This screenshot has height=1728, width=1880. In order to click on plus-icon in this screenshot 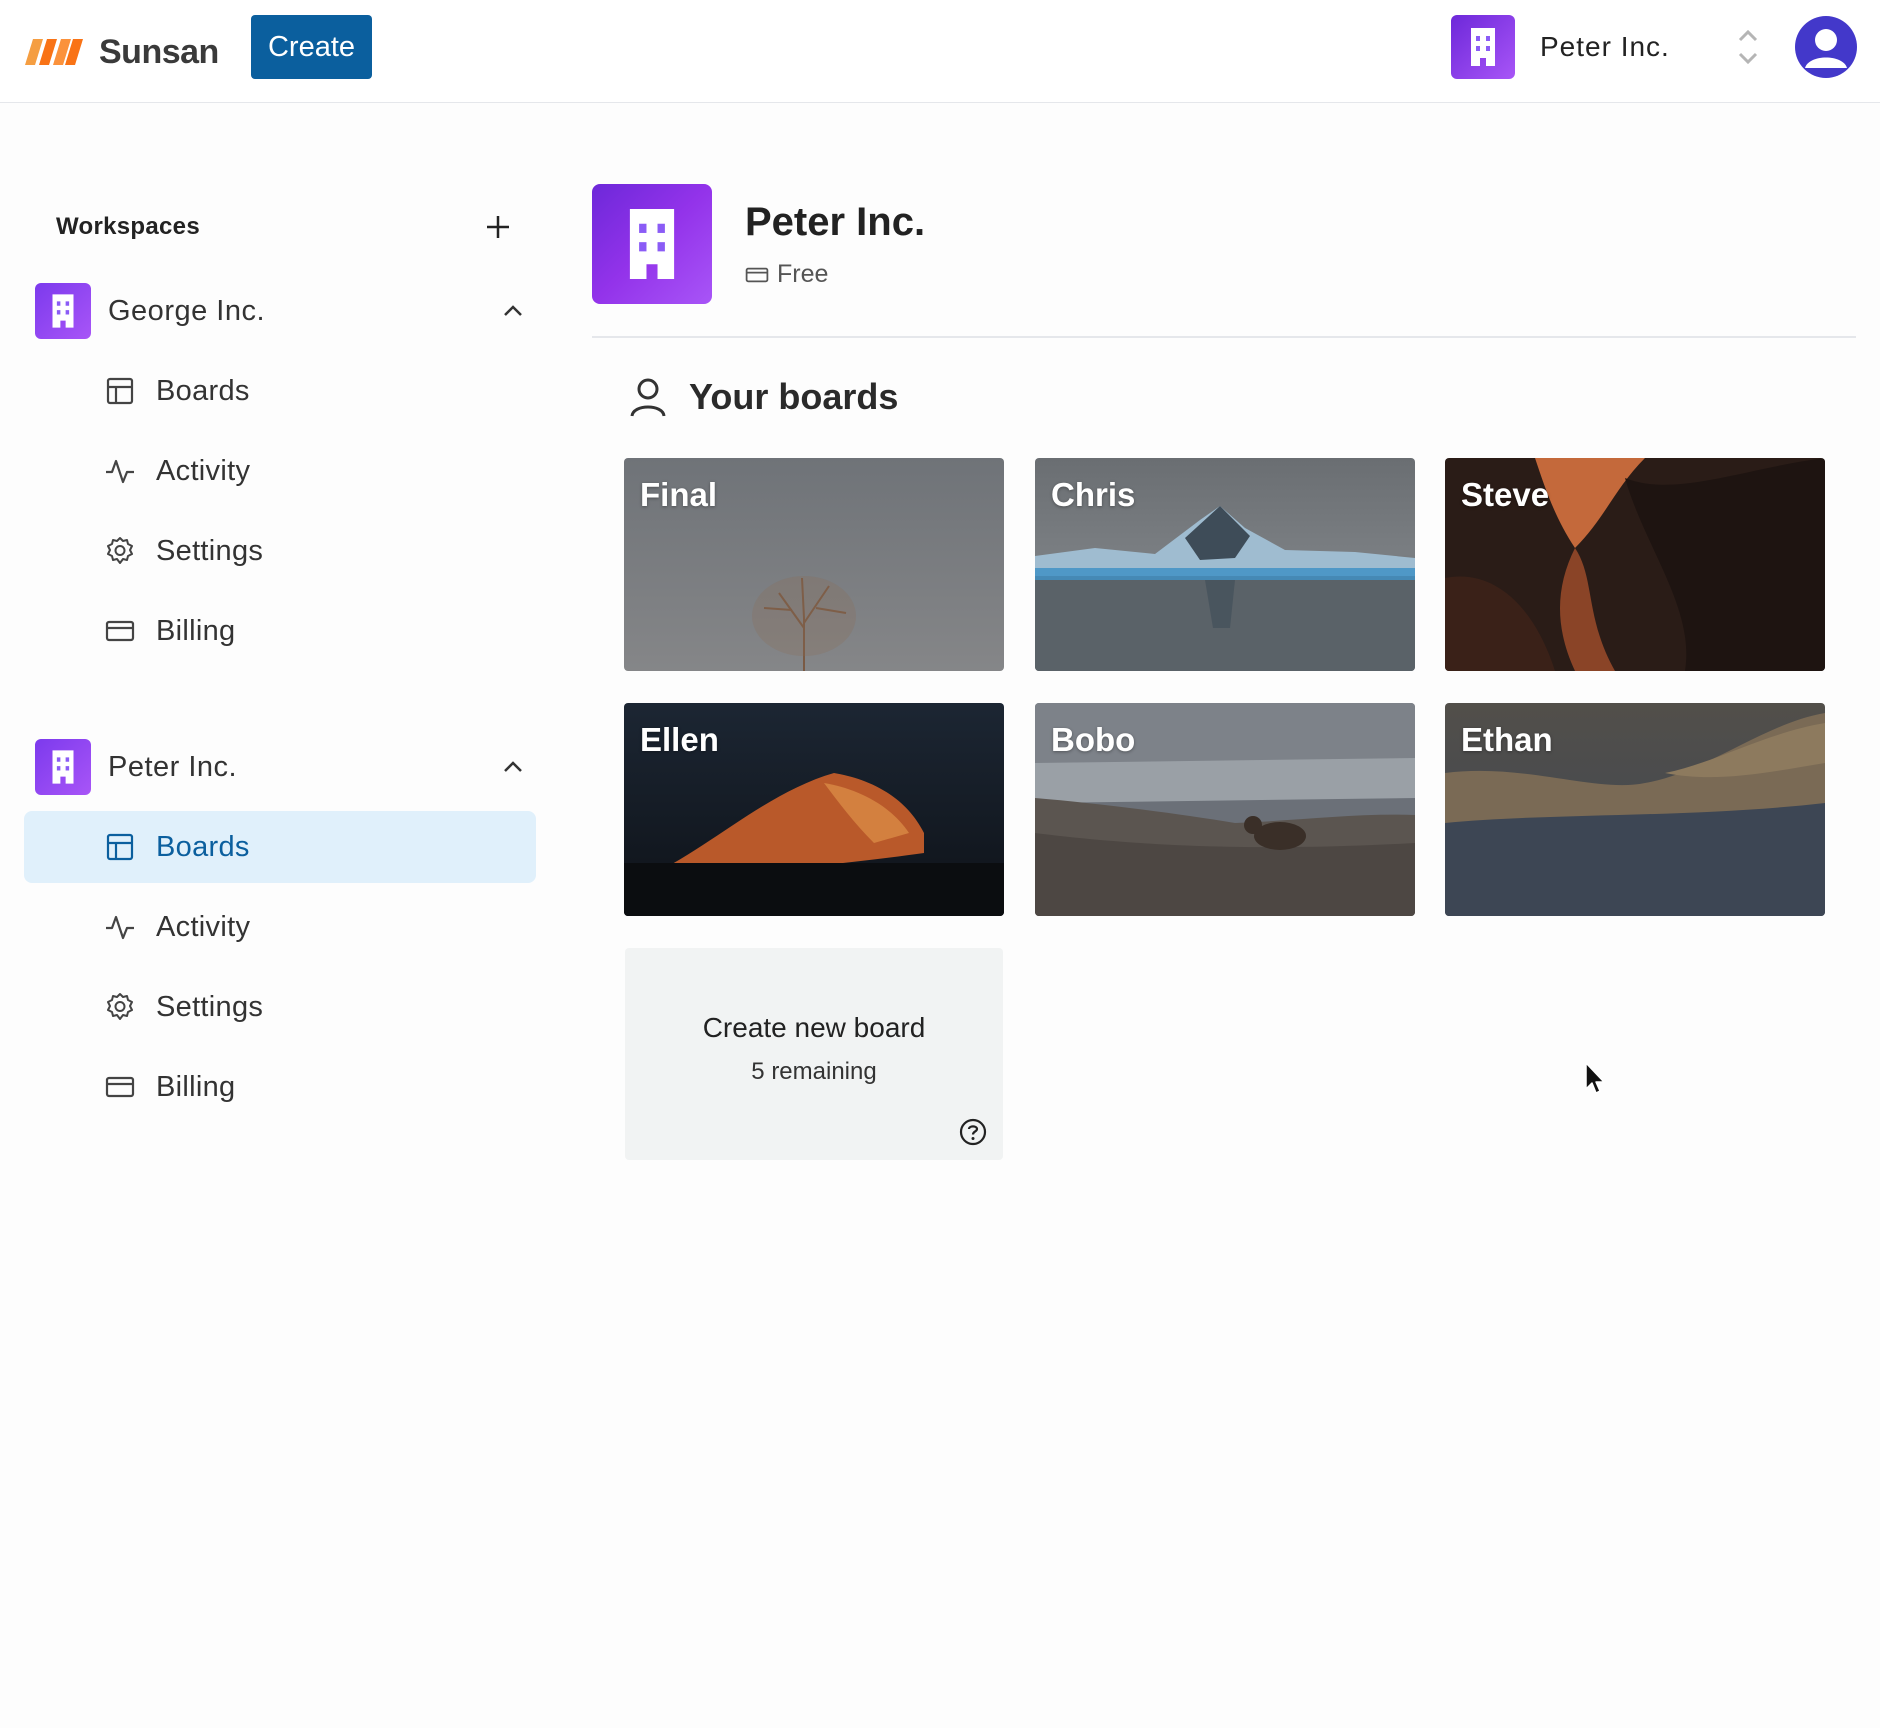, I will do `click(498, 227)`.